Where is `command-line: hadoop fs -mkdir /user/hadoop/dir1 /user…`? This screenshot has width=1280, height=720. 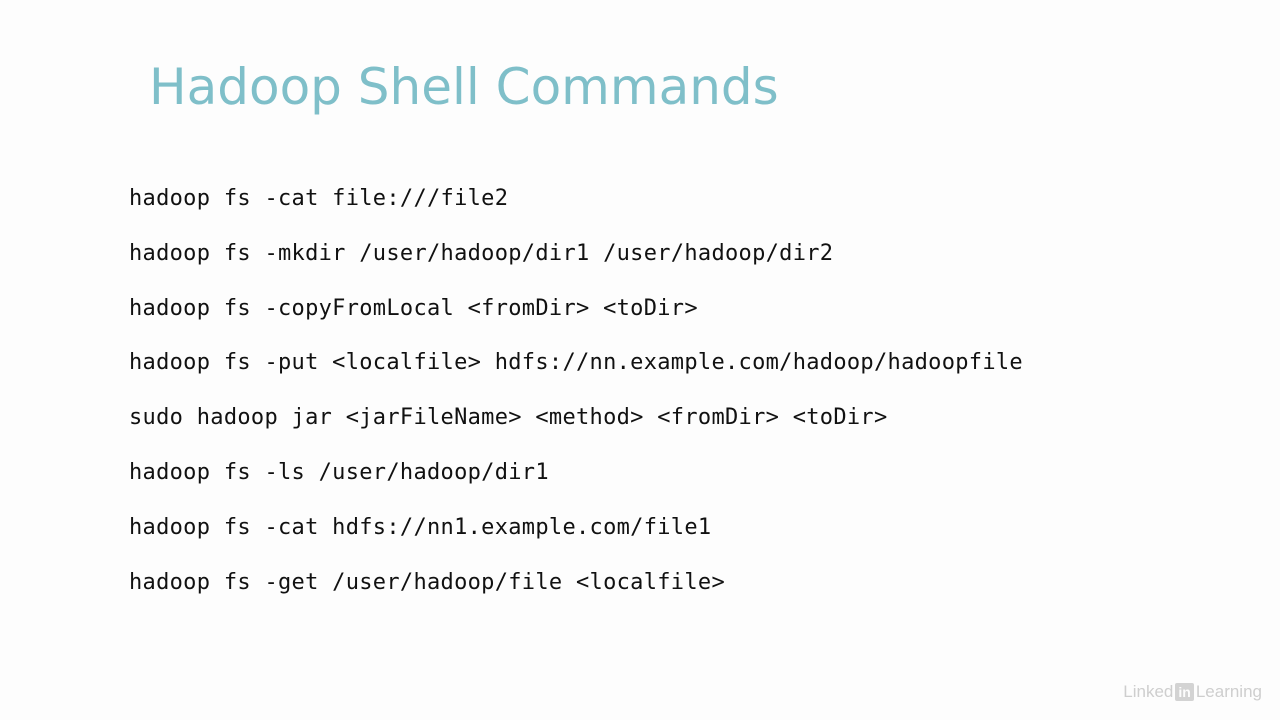
command-line: hadoop fs -mkdir /user/hadoop/dir1 /user… is located at coordinates (481, 253).